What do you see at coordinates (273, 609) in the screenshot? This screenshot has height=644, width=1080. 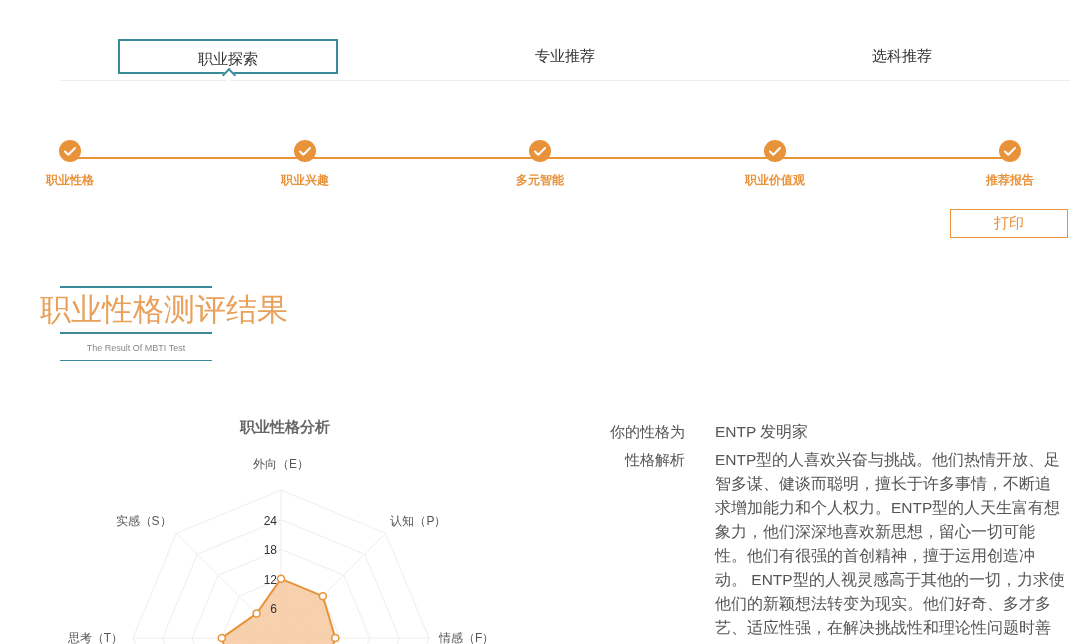 I see `tick-label: 6` at bounding box center [273, 609].